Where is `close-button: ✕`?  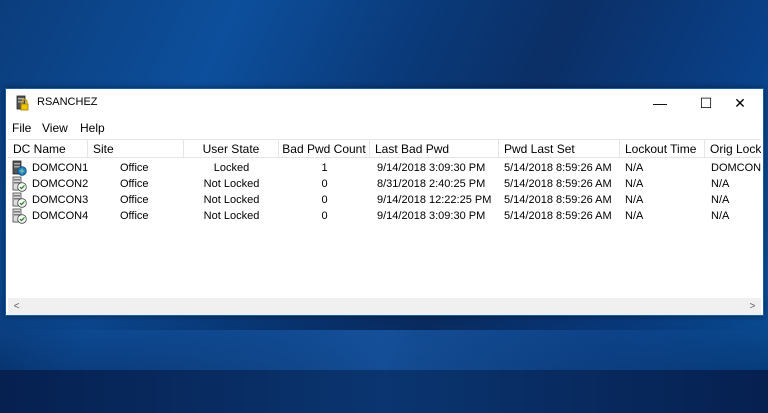 close-button: ✕ is located at coordinates (740, 103).